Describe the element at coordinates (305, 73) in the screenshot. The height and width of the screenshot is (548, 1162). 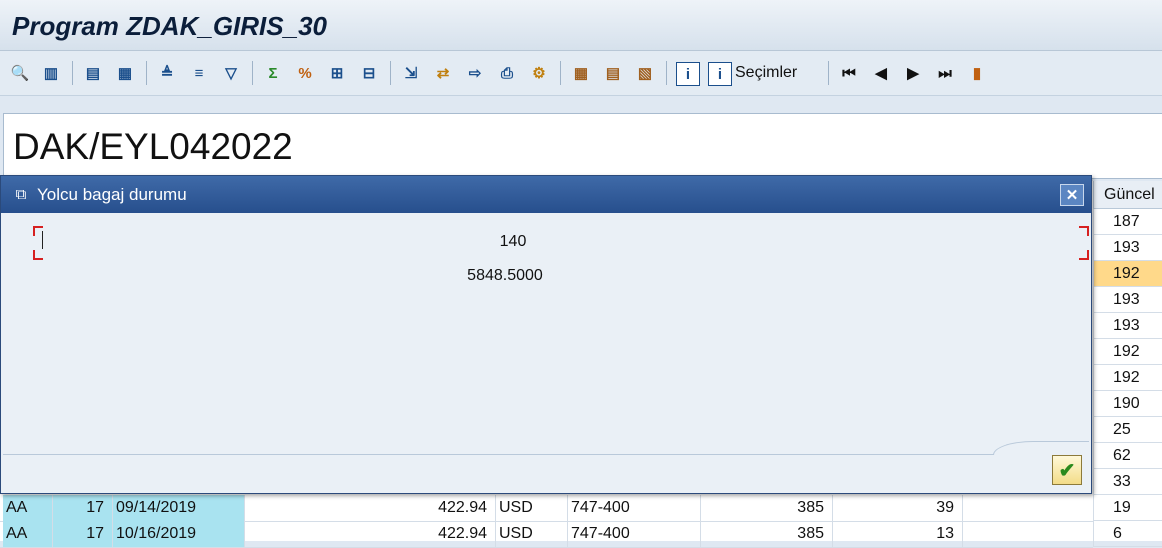
I see `subtotal-icon: %` at that location.